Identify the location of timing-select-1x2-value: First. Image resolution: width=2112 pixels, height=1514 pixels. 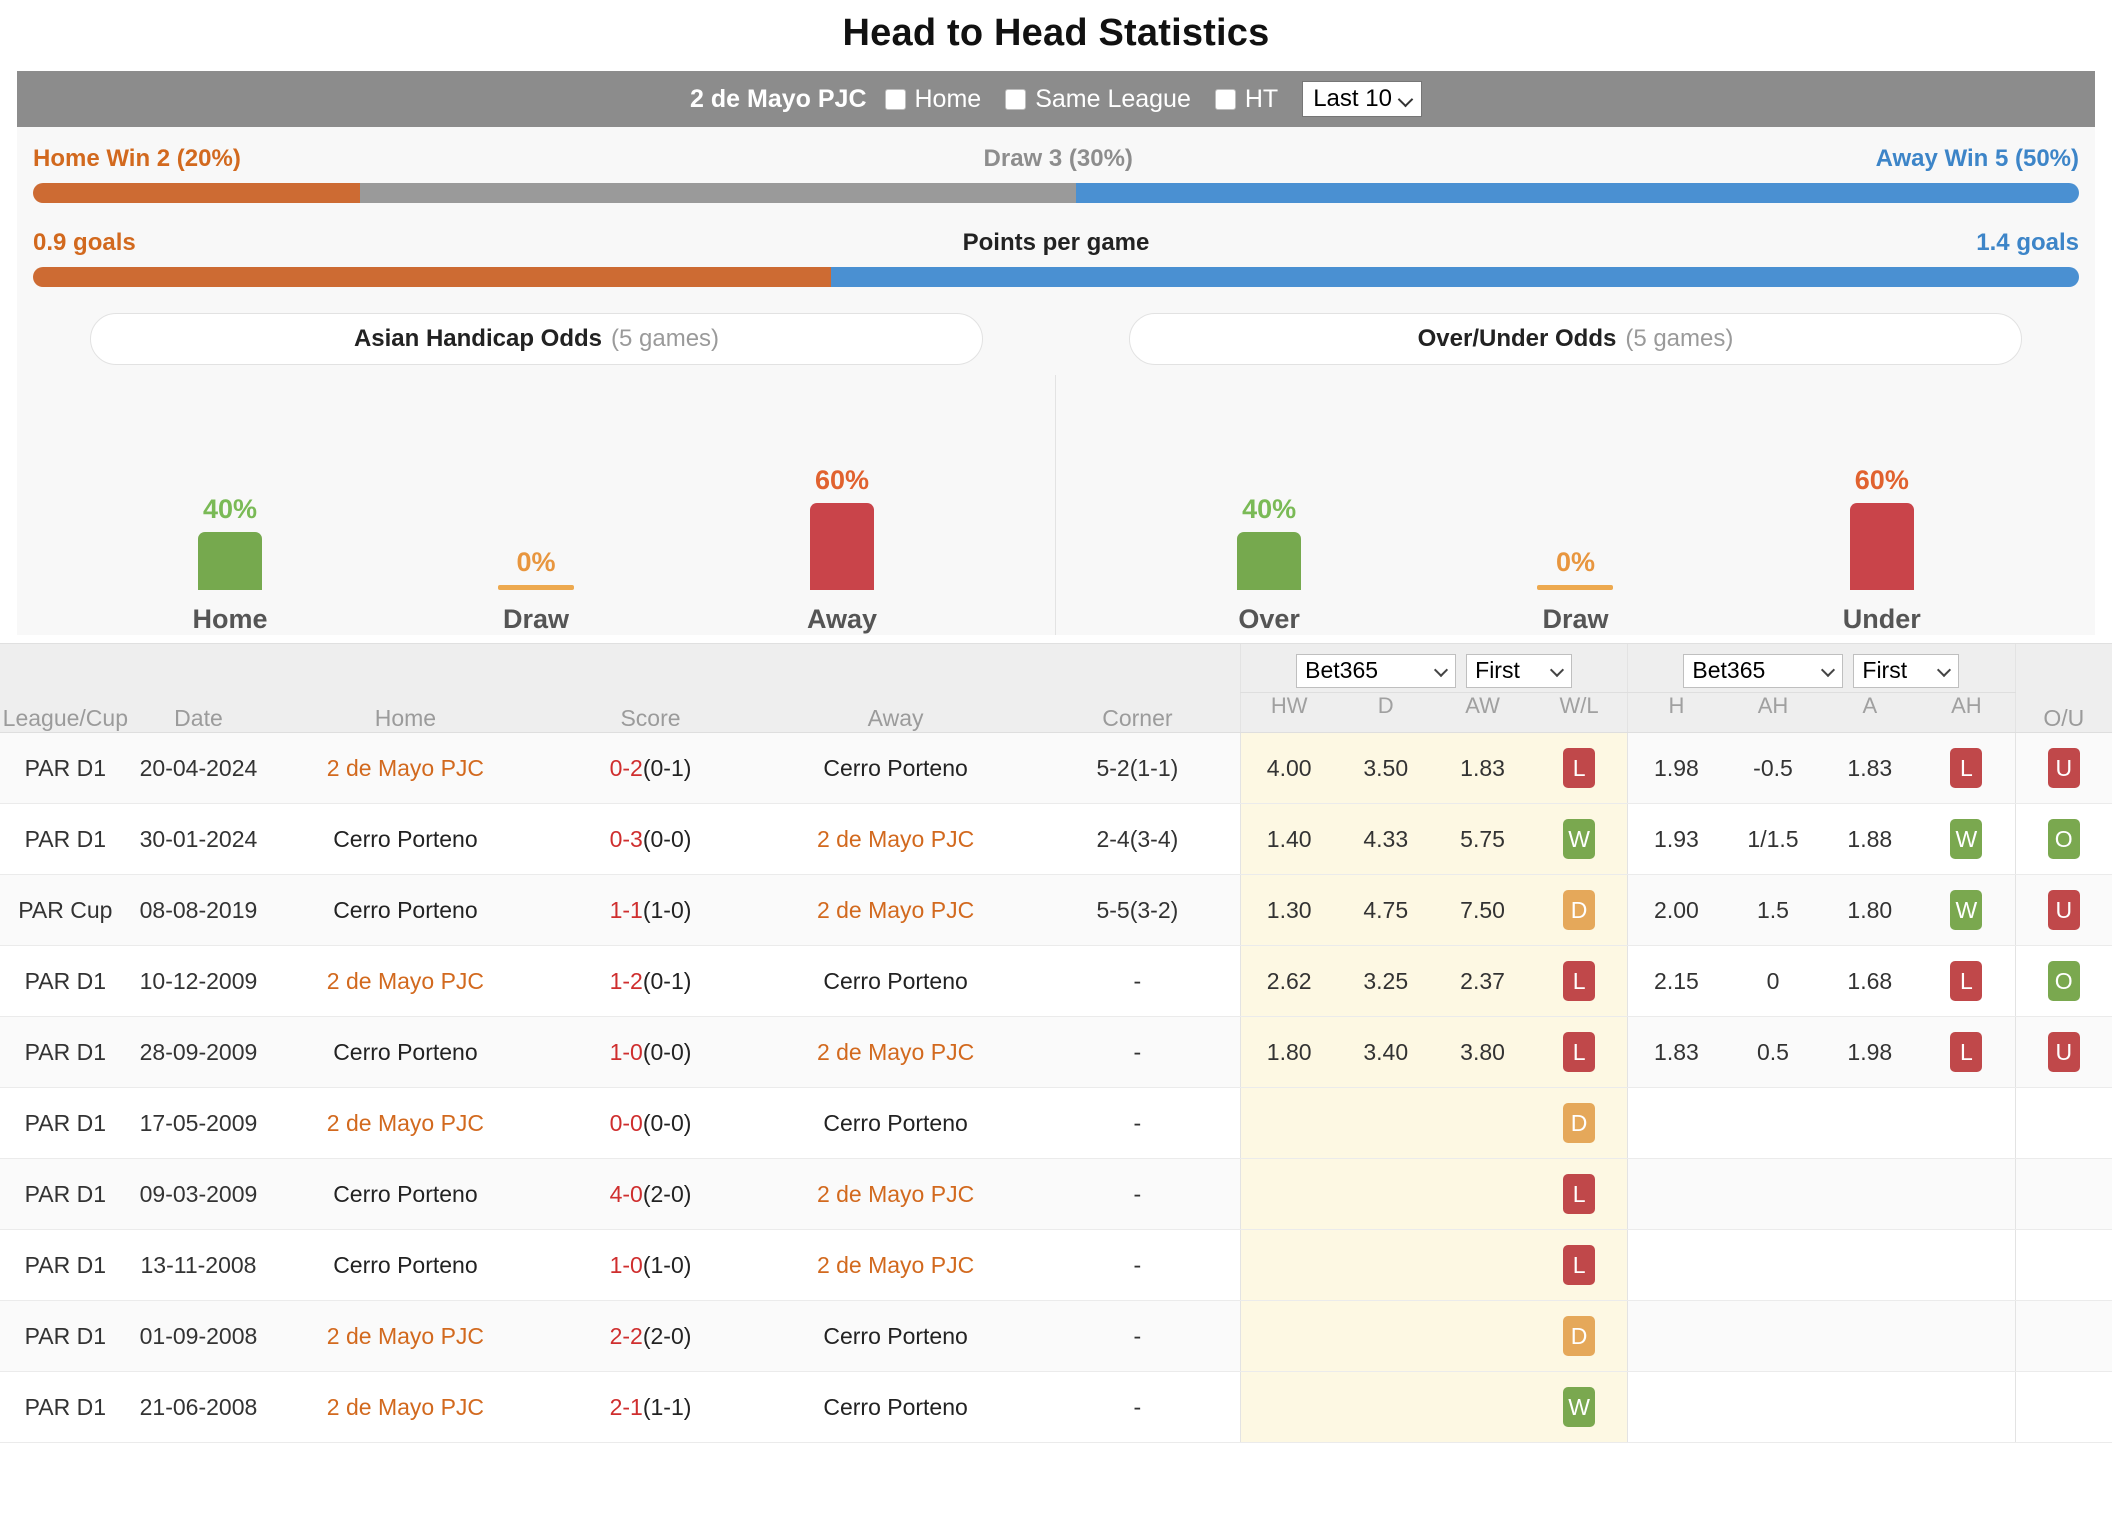
(1497, 670).